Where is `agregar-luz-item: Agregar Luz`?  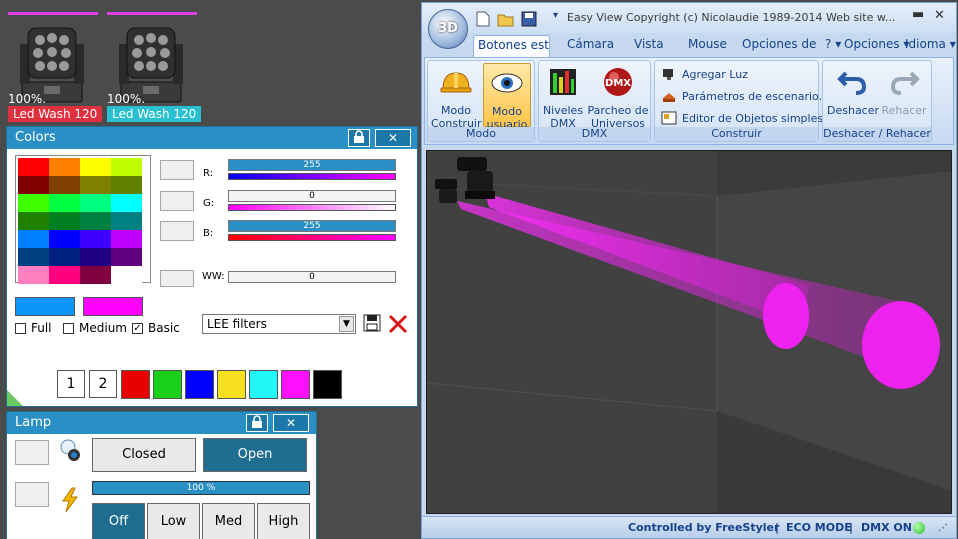 agregar-luz-item: Agregar Luz is located at coordinates (704, 74).